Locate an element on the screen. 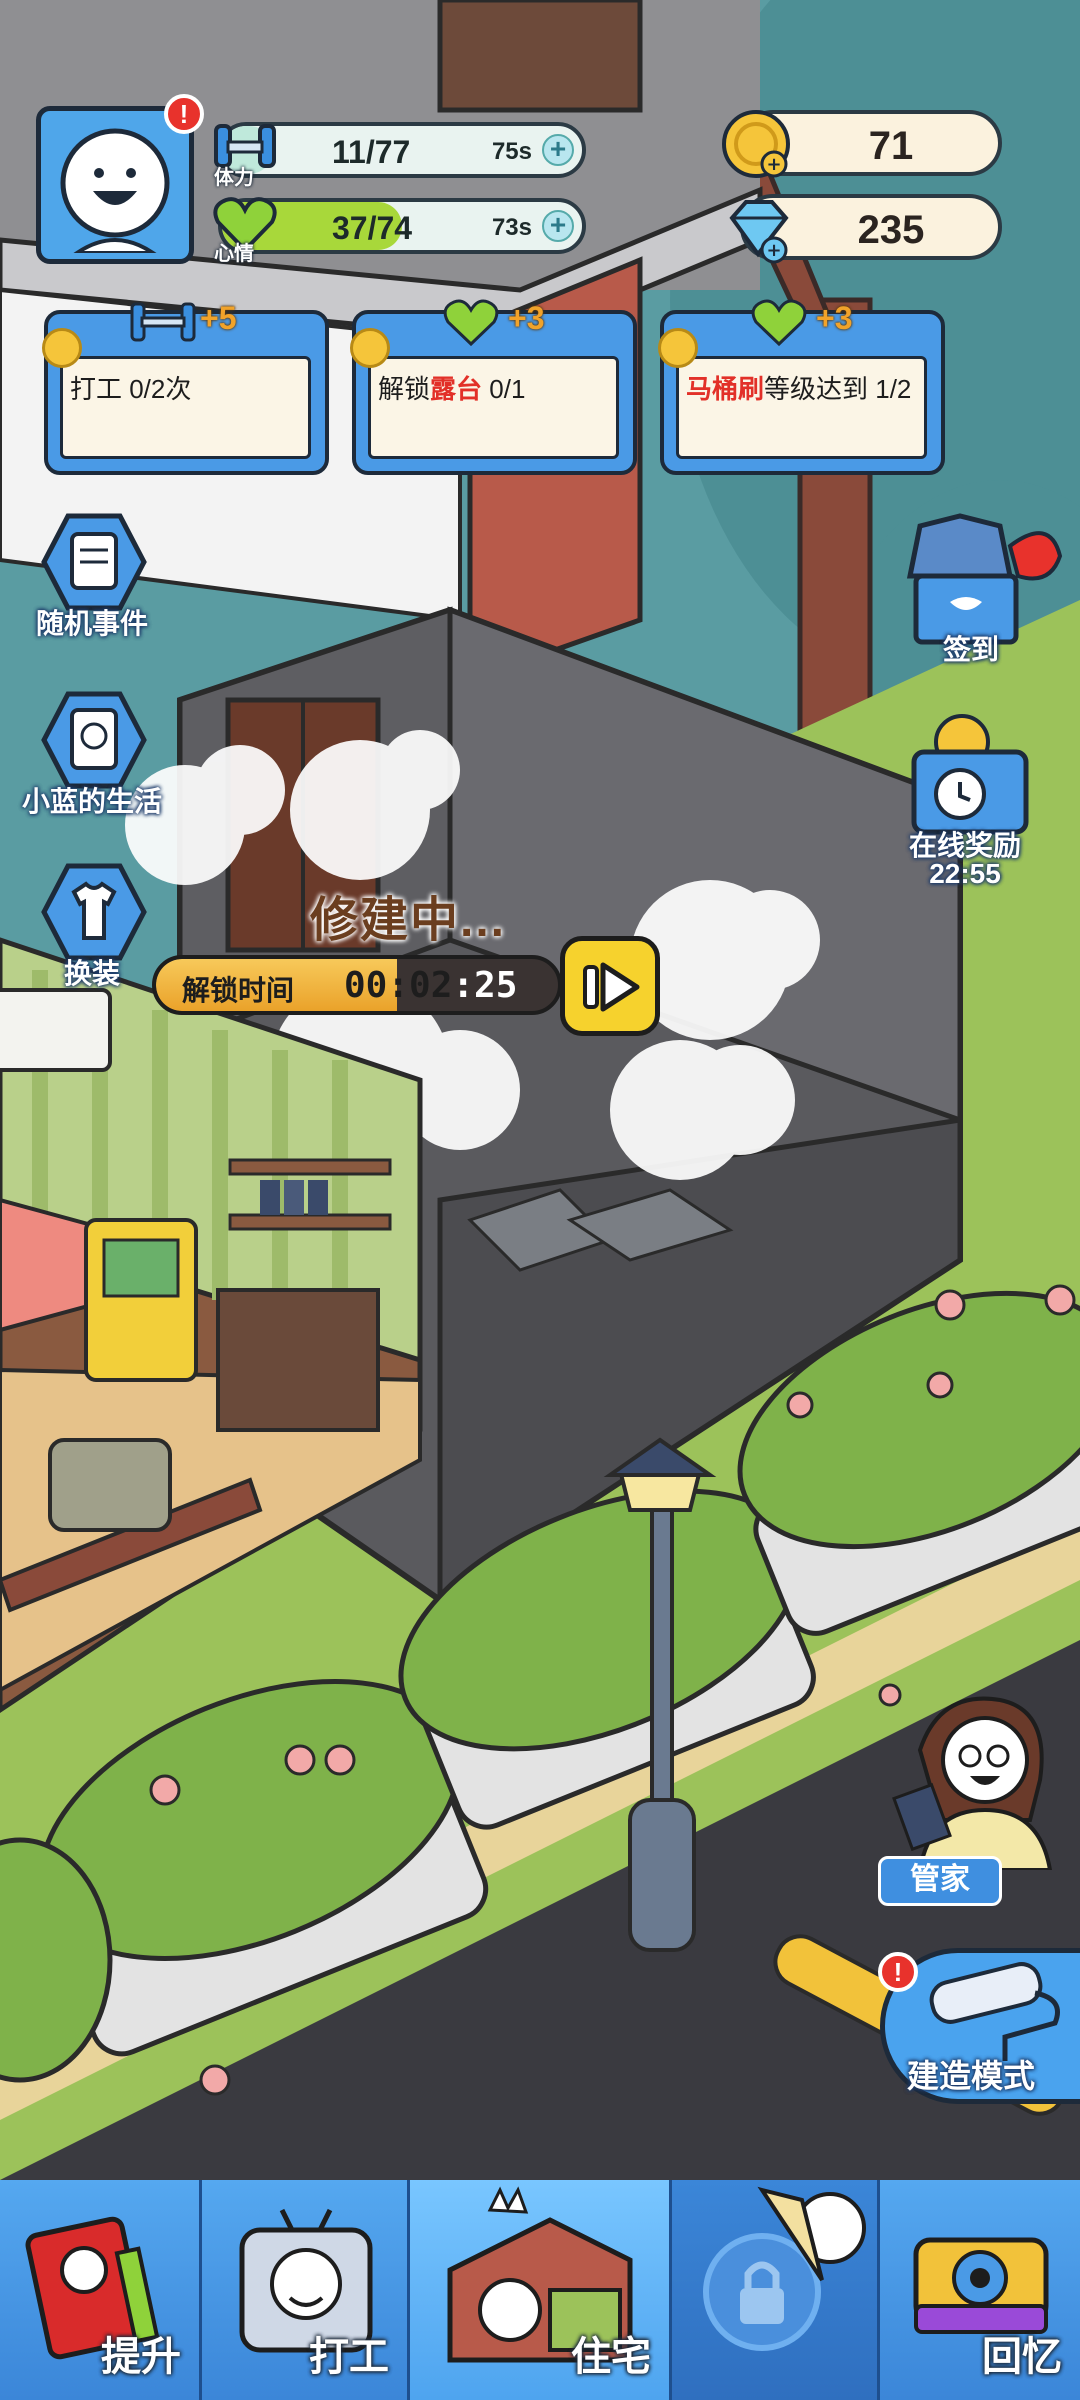 This screenshot has height=2400, width=1080. profile-avatar-button is located at coordinates (115, 185).